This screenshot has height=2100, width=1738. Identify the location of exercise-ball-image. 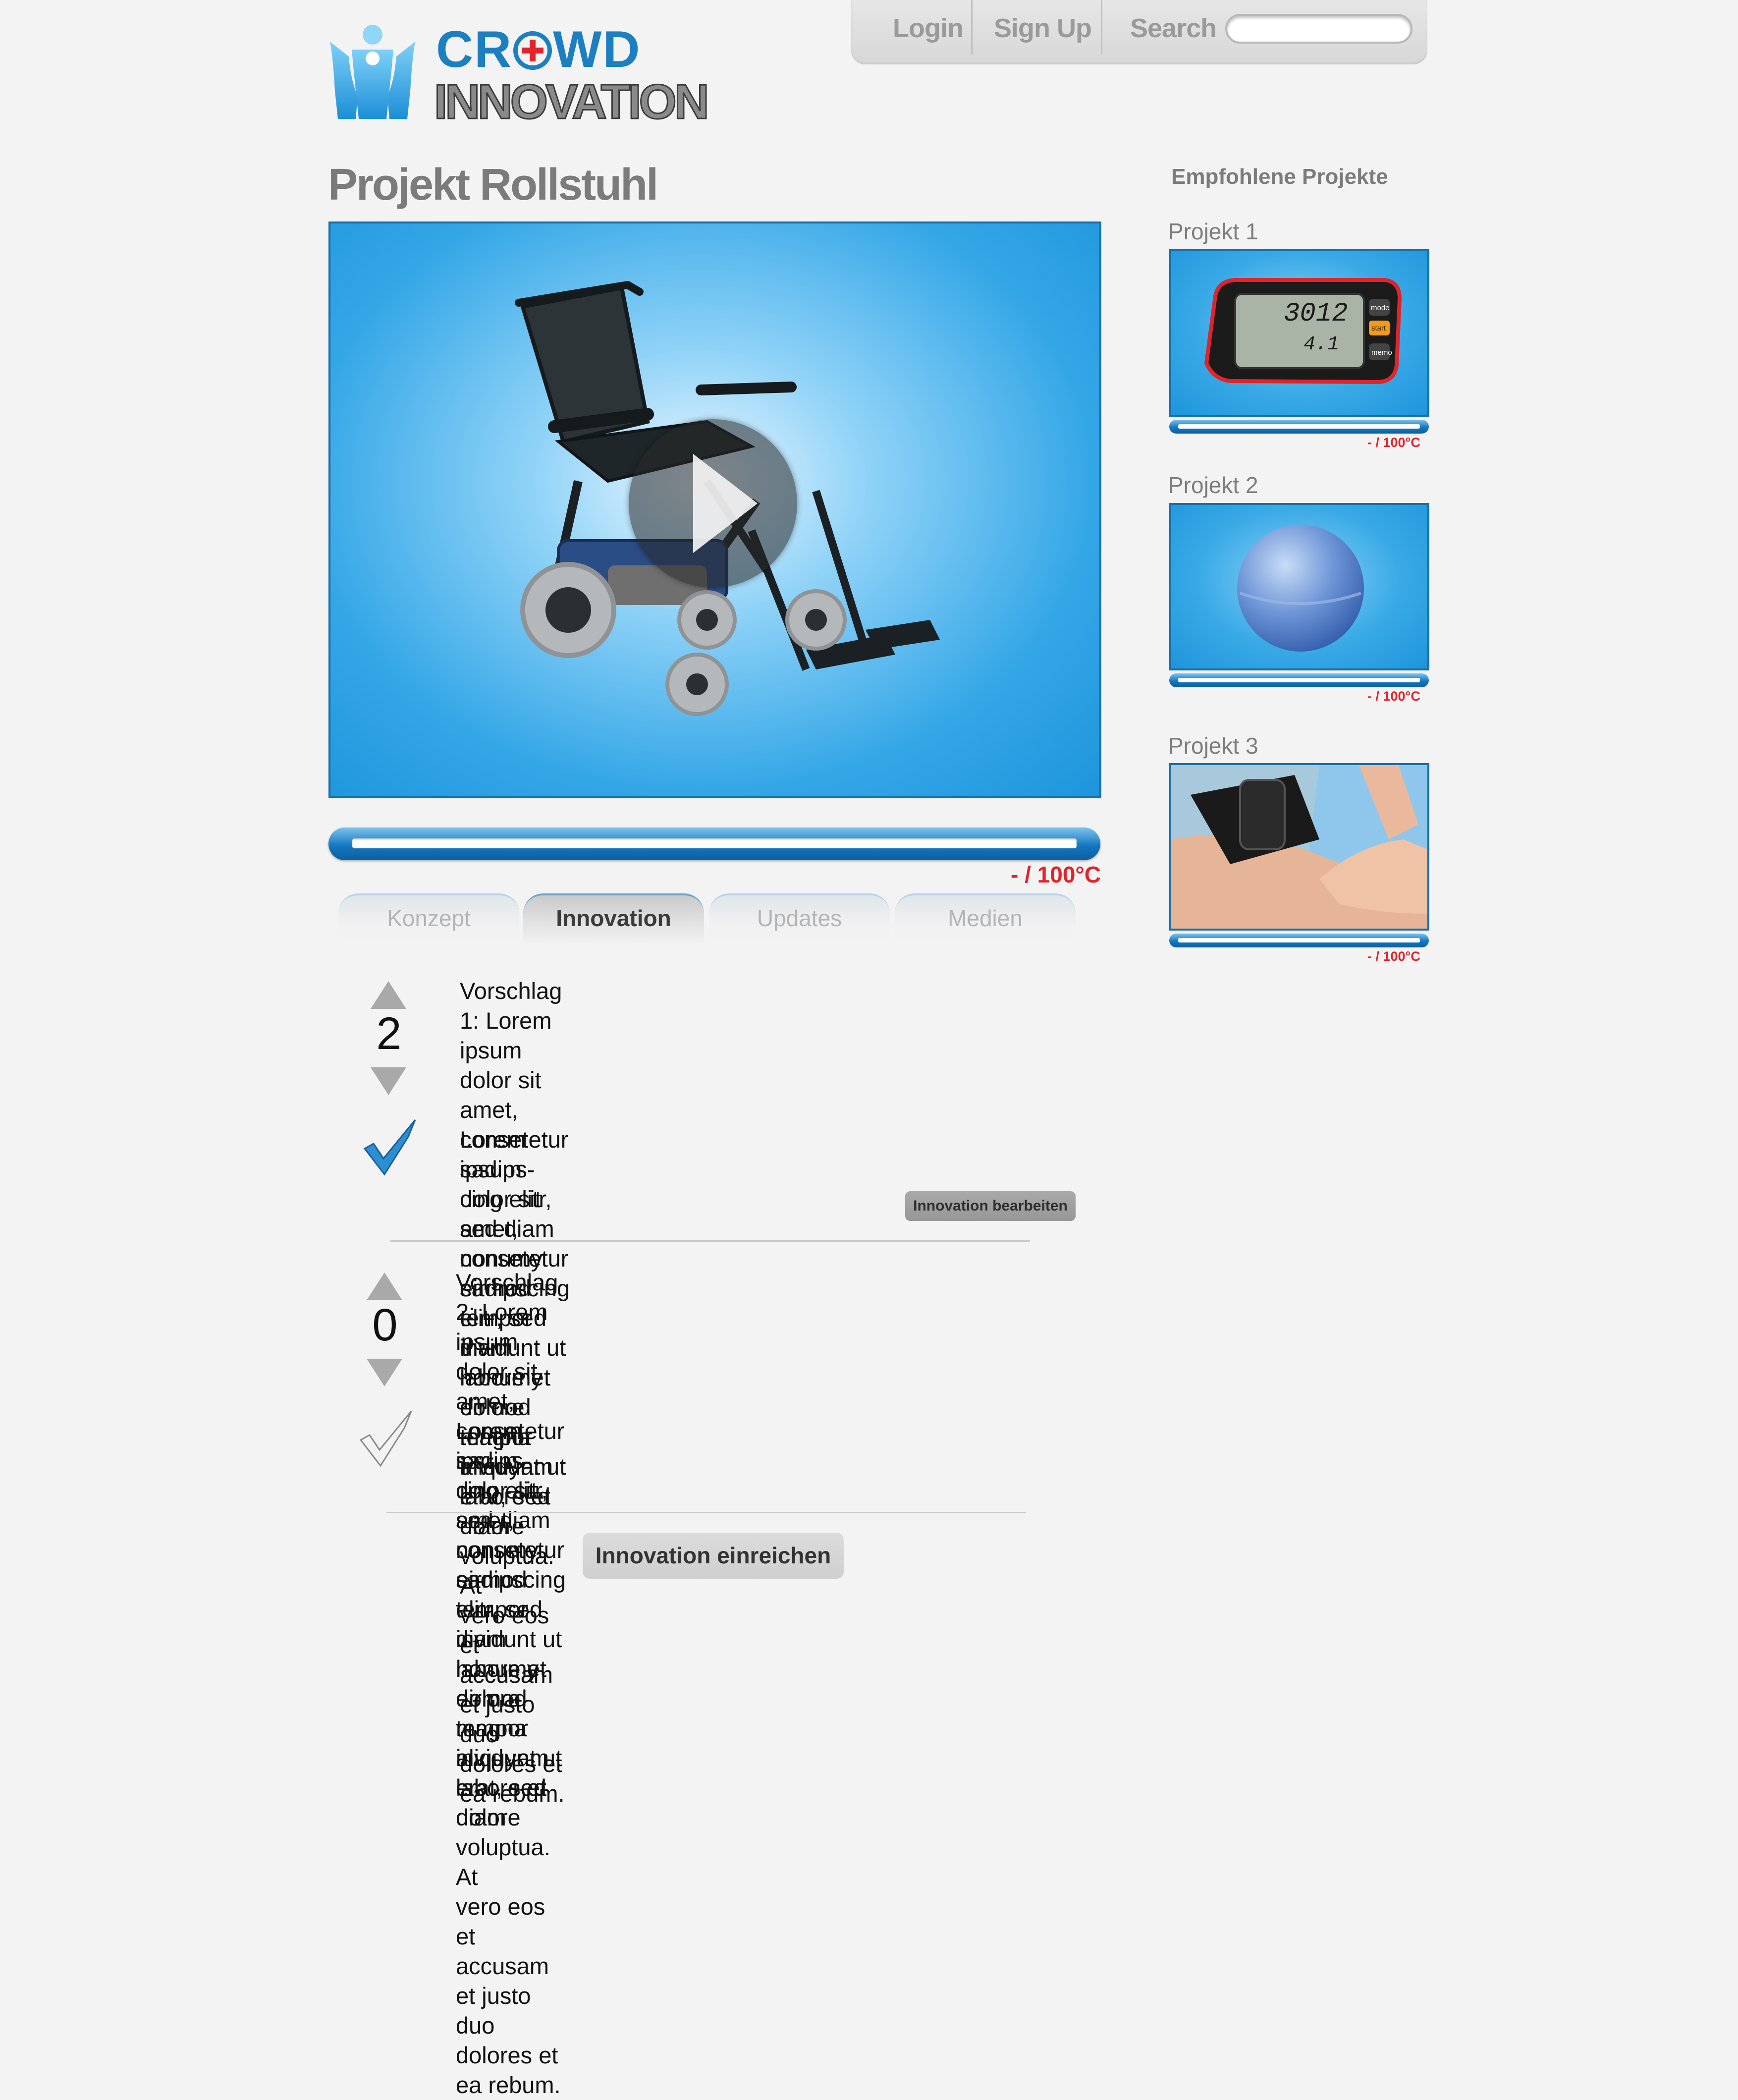
(1300, 588).